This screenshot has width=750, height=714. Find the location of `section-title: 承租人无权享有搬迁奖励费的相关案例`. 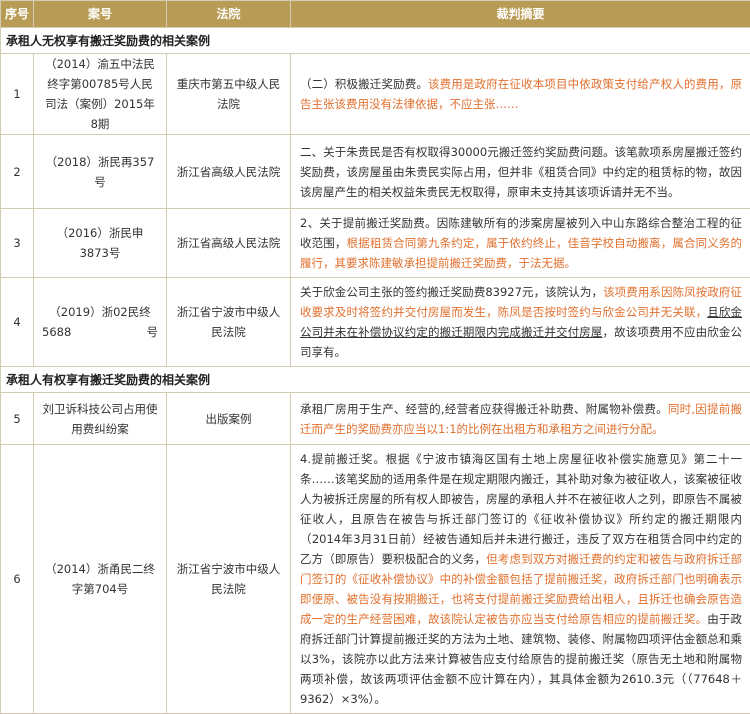

section-title: 承租人无权享有搬迁奖励费的相关案例 is located at coordinates (375, 41).